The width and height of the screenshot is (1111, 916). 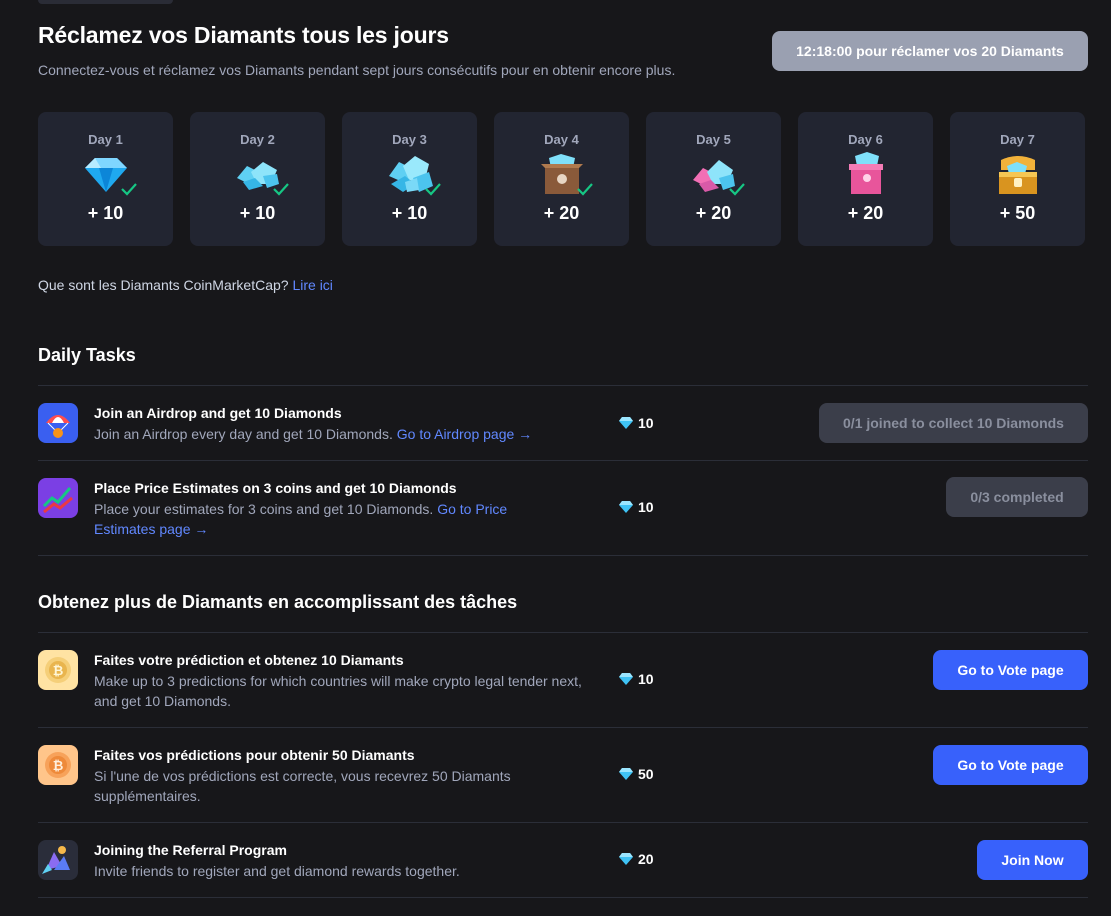 What do you see at coordinates (218, 413) in the screenshot?
I see `task-title: Join an Airdrop and get 10 Diamonds` at bounding box center [218, 413].